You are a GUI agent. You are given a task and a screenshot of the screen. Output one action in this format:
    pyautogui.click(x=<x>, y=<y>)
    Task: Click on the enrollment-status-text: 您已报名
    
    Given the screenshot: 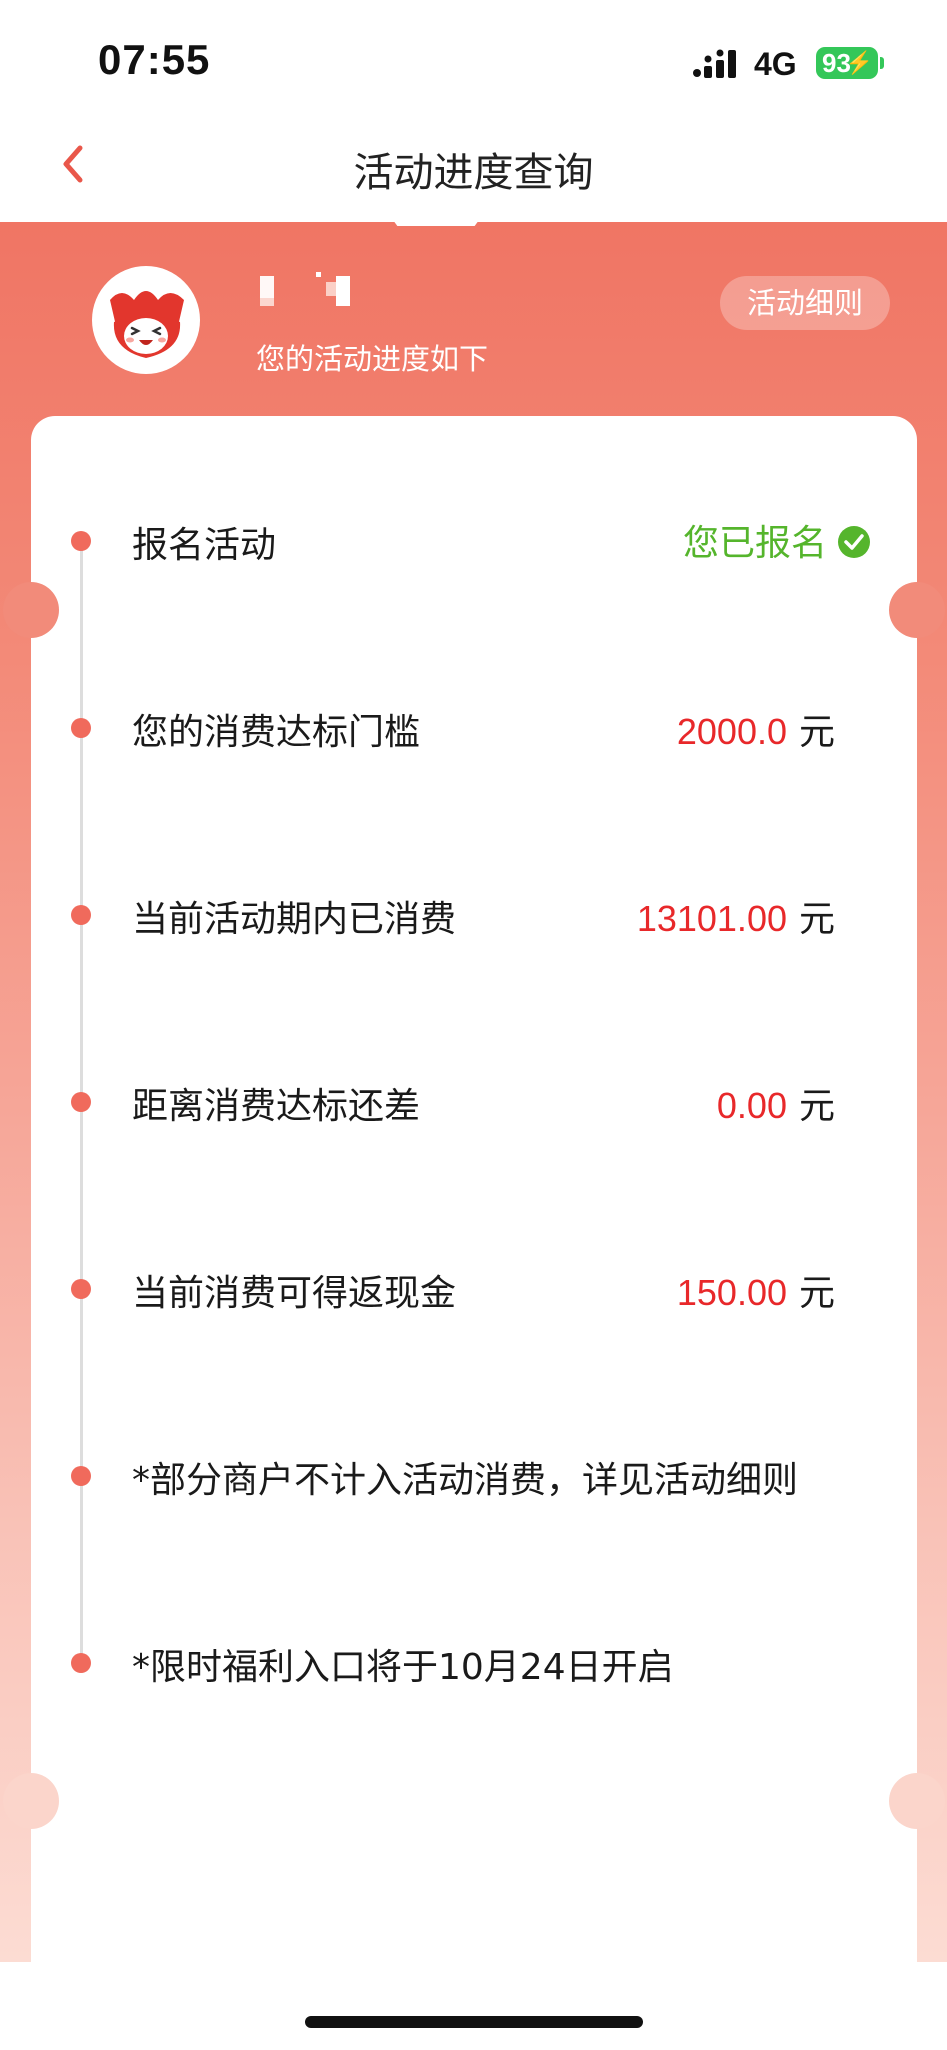 What is the action you would take?
    pyautogui.click(x=754, y=543)
    